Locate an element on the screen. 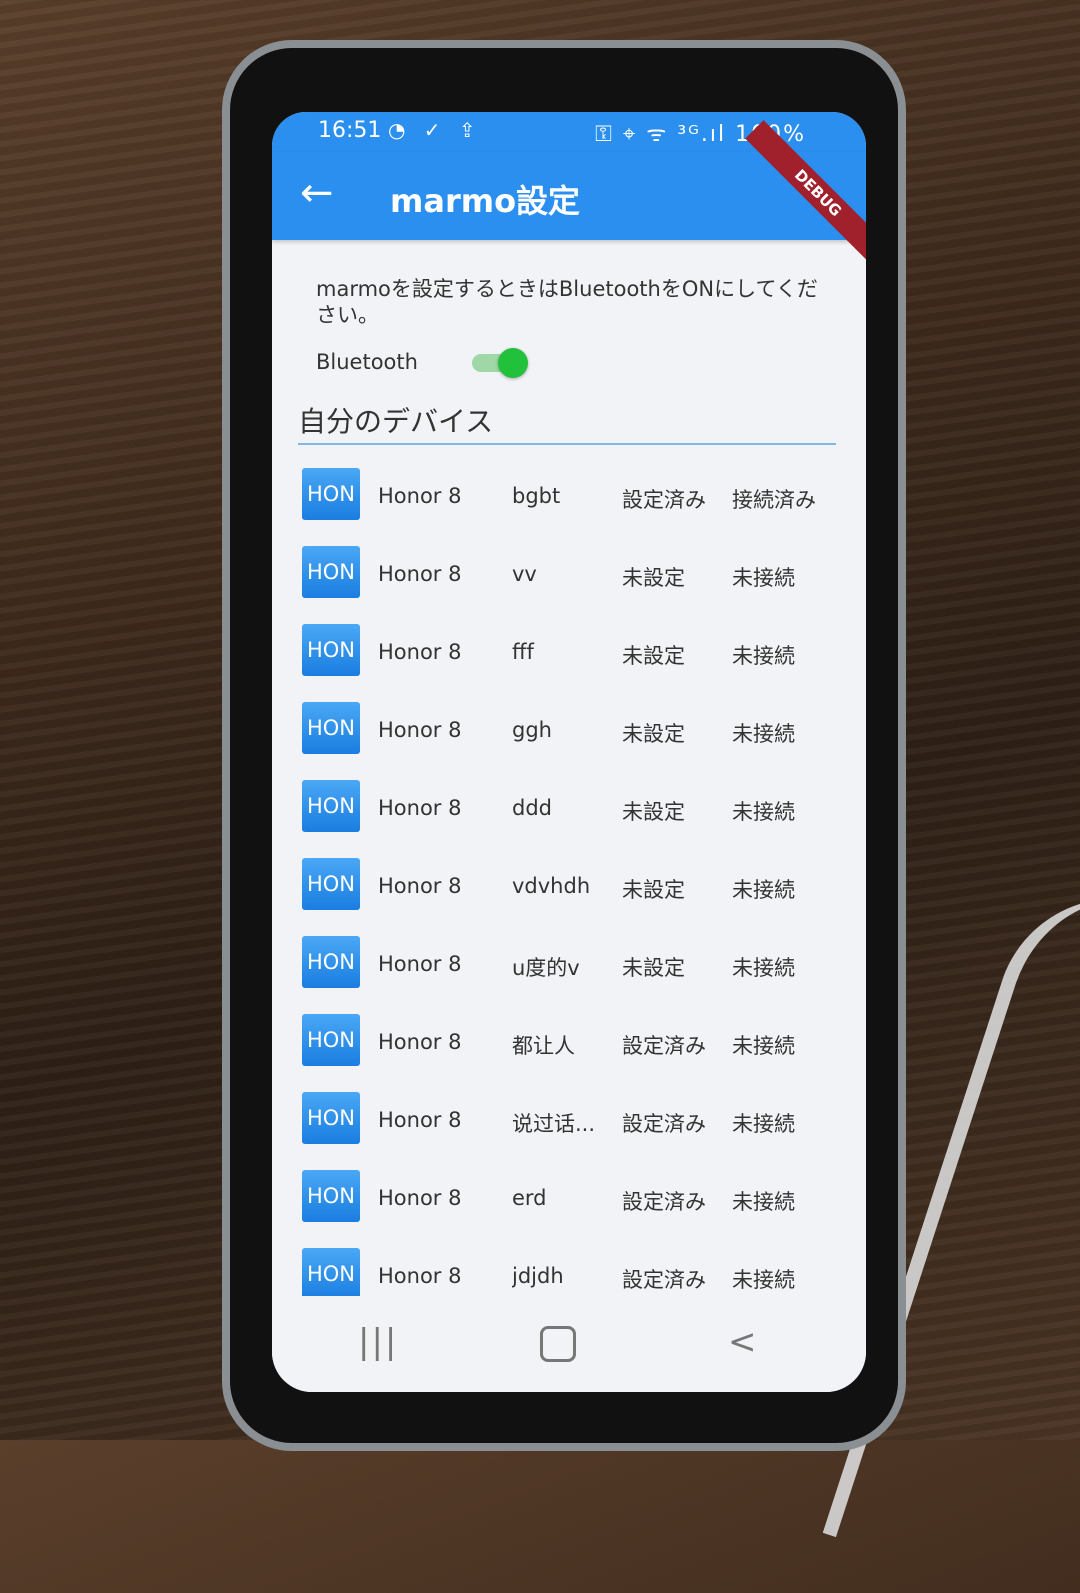 This screenshot has width=1080, height=1593. home-icon is located at coordinates (558, 1344).